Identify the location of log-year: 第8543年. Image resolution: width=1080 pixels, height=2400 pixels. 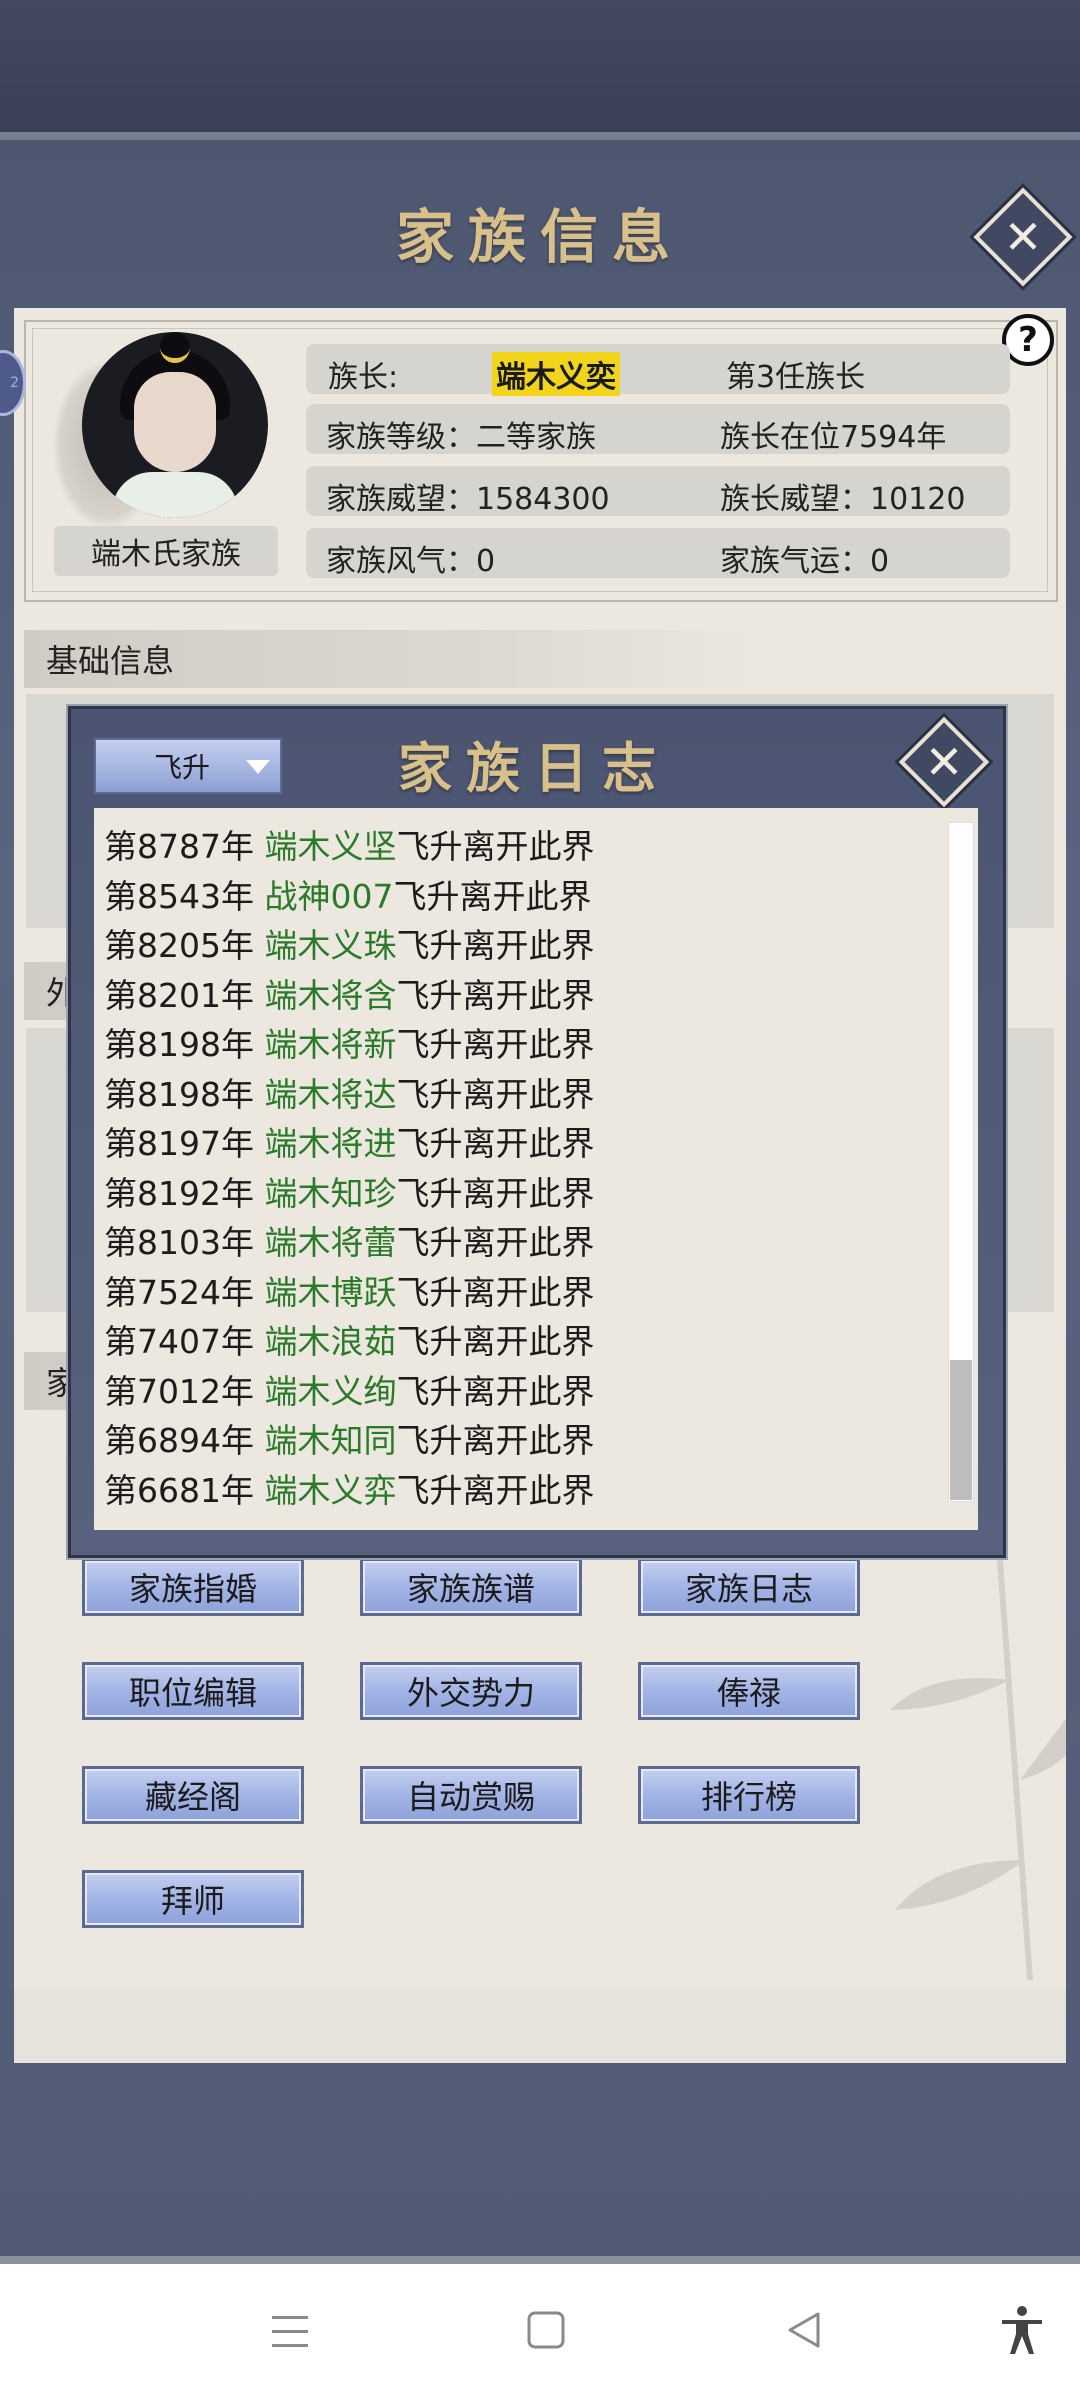
(179, 896).